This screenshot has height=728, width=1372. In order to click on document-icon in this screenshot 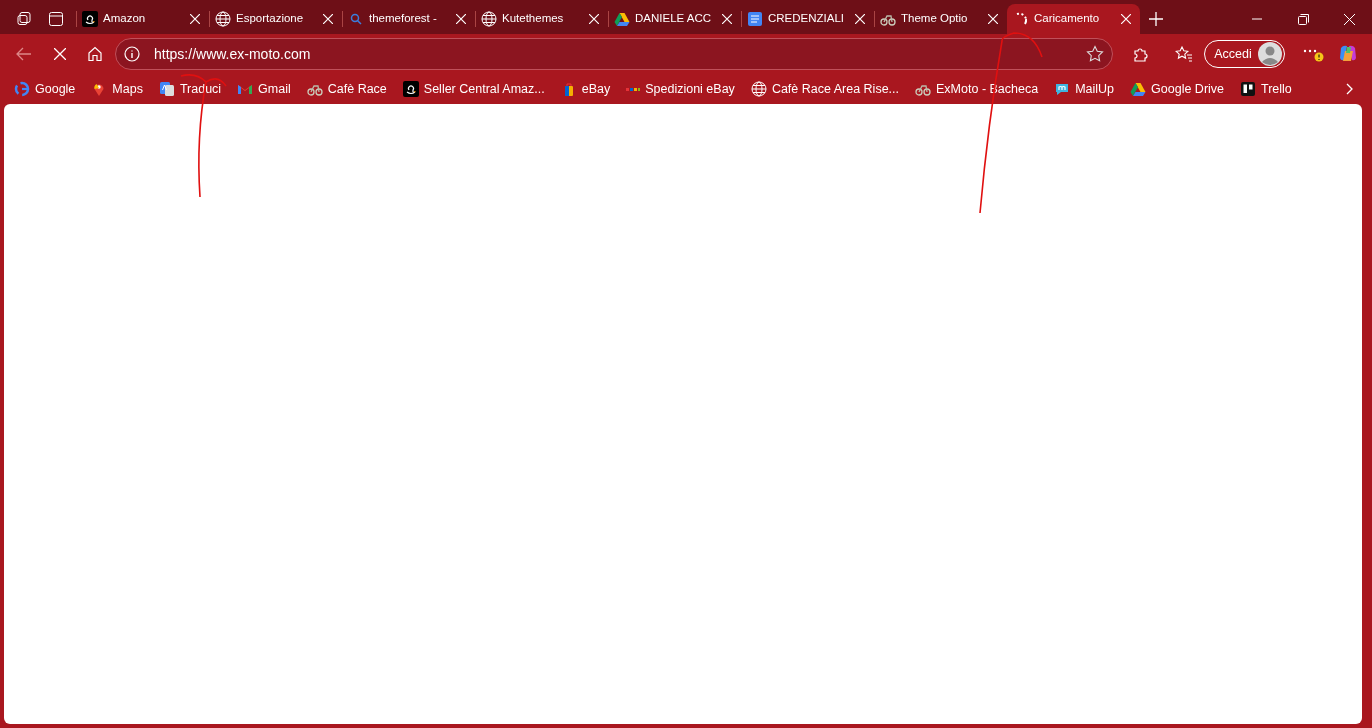, I will do `click(755, 19)`.